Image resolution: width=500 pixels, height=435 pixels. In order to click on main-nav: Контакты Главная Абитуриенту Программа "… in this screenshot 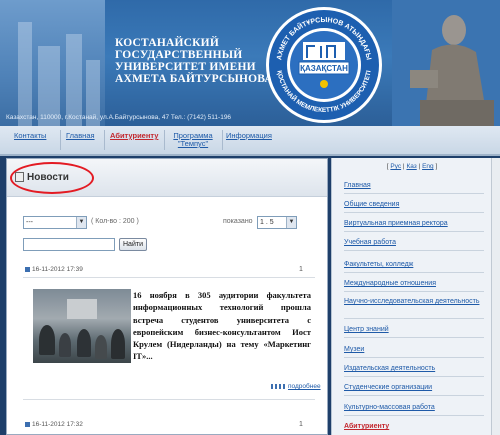, I will do `click(250, 141)`.